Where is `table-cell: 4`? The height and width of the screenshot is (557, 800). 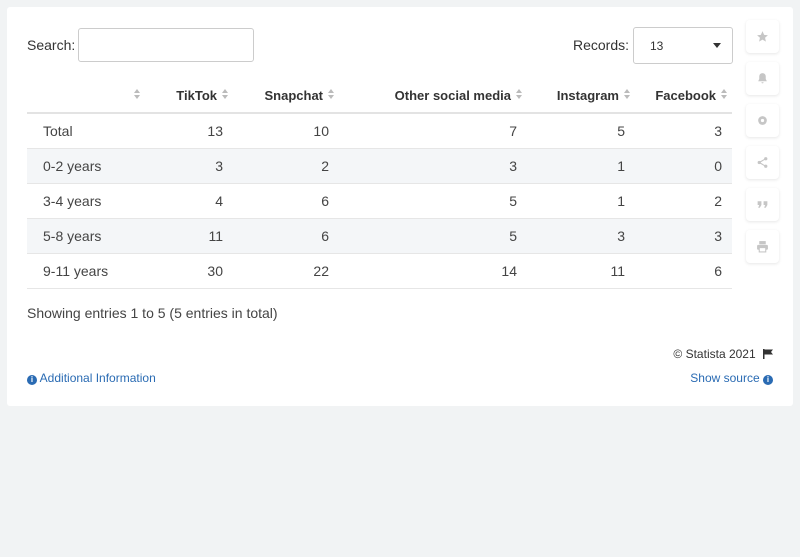
table-cell: 4 is located at coordinates (189, 201).